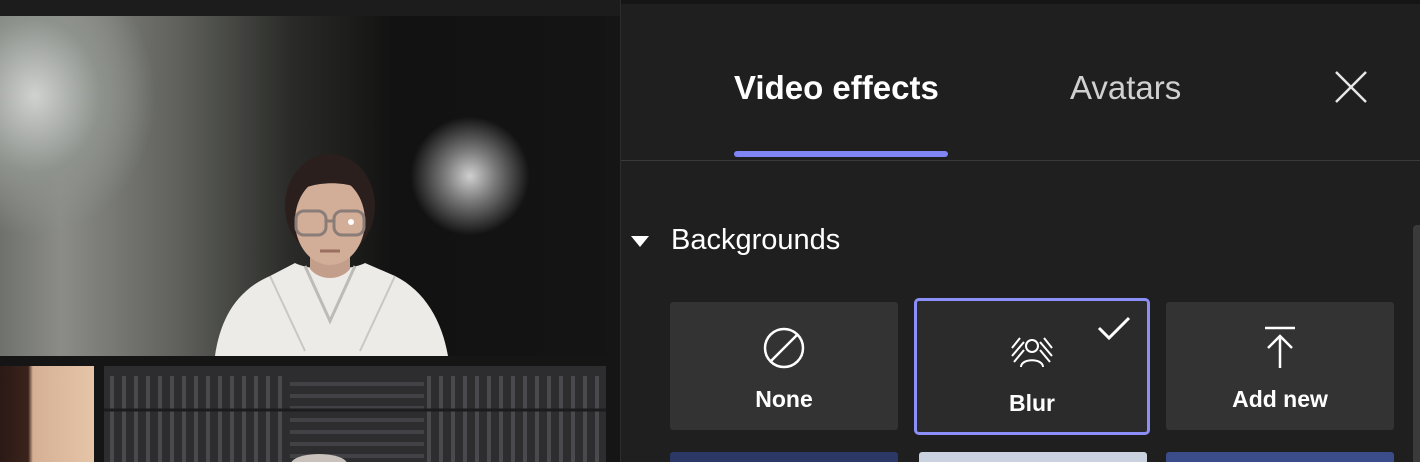 The height and width of the screenshot is (462, 1420). I want to click on person-image, so click(331, 255).